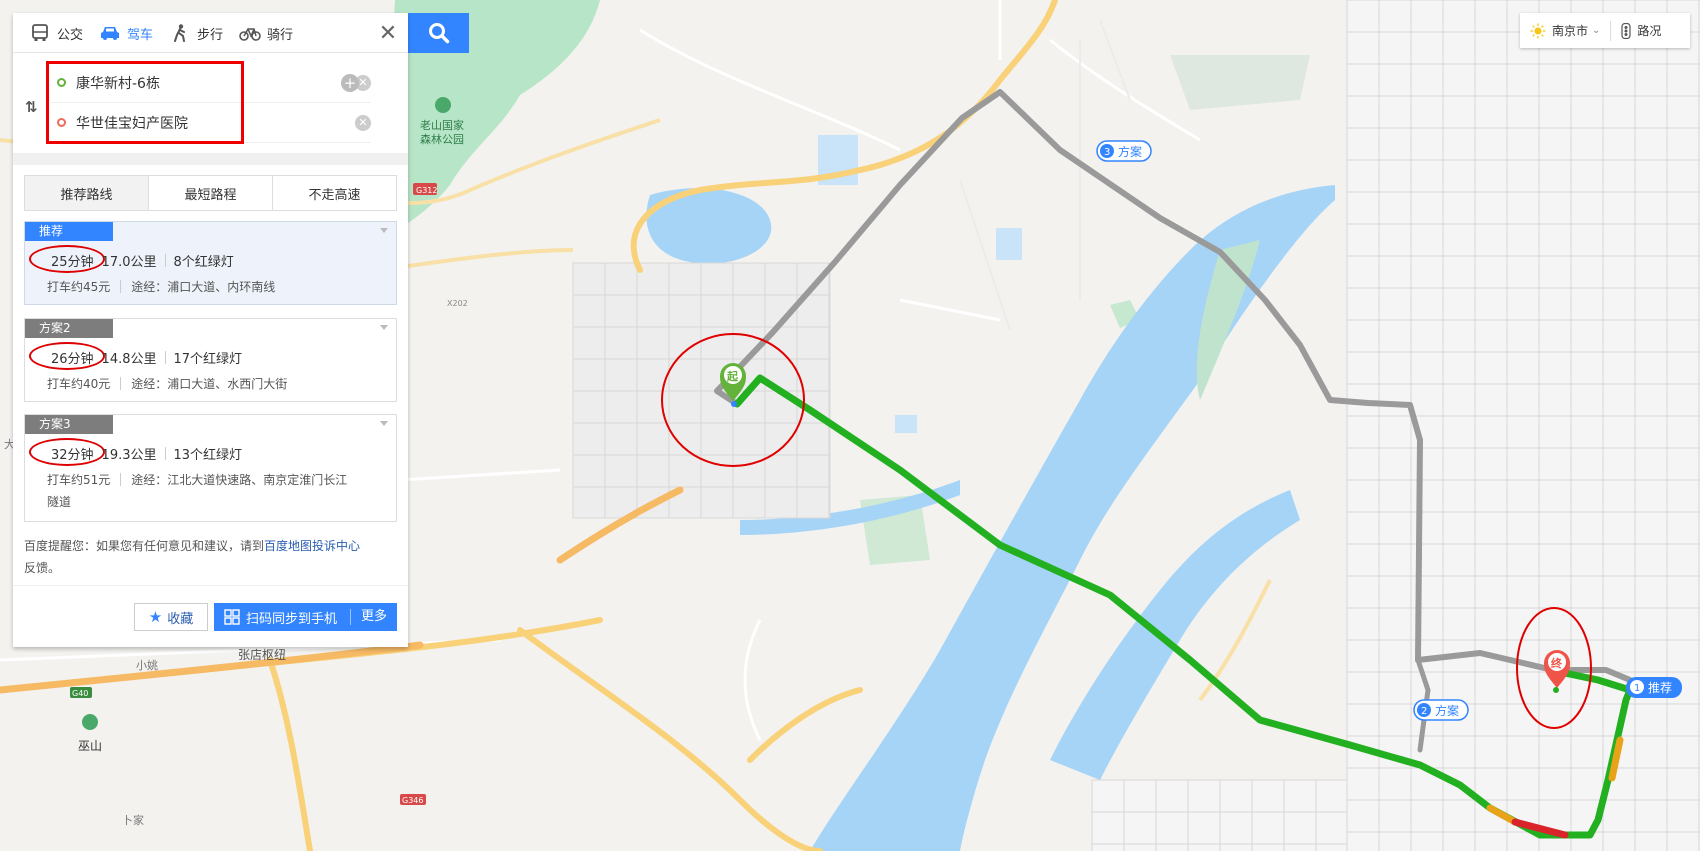 Image resolution: width=1700 pixels, height=851 pixels. Describe the element at coordinates (227, 384) in the screenshot. I see `plan-via: 浦口大道、水西门大街` at that location.